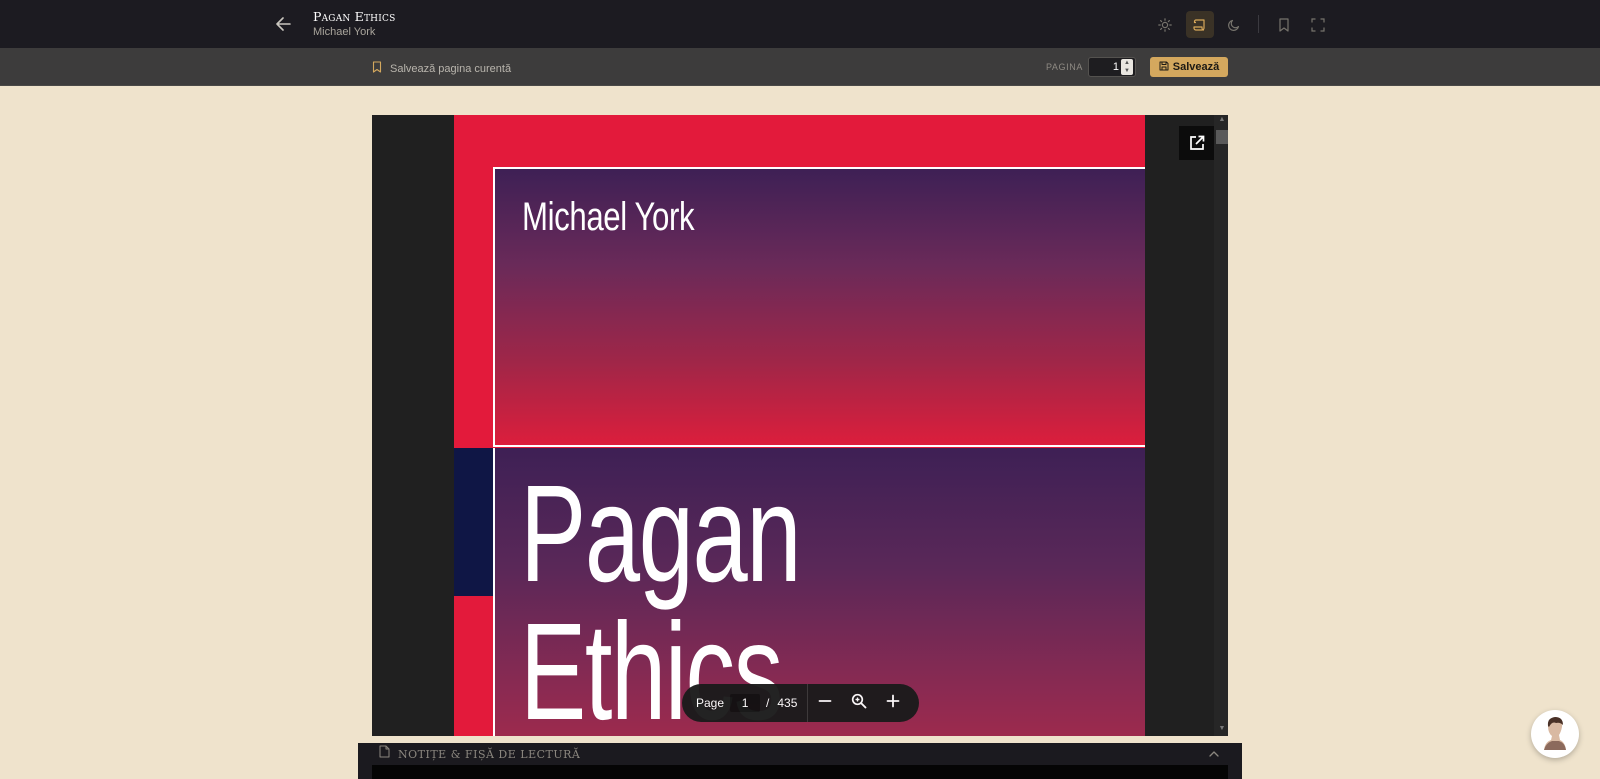 This screenshot has width=1600, height=779. I want to click on pdf-page-input, so click(745, 703).